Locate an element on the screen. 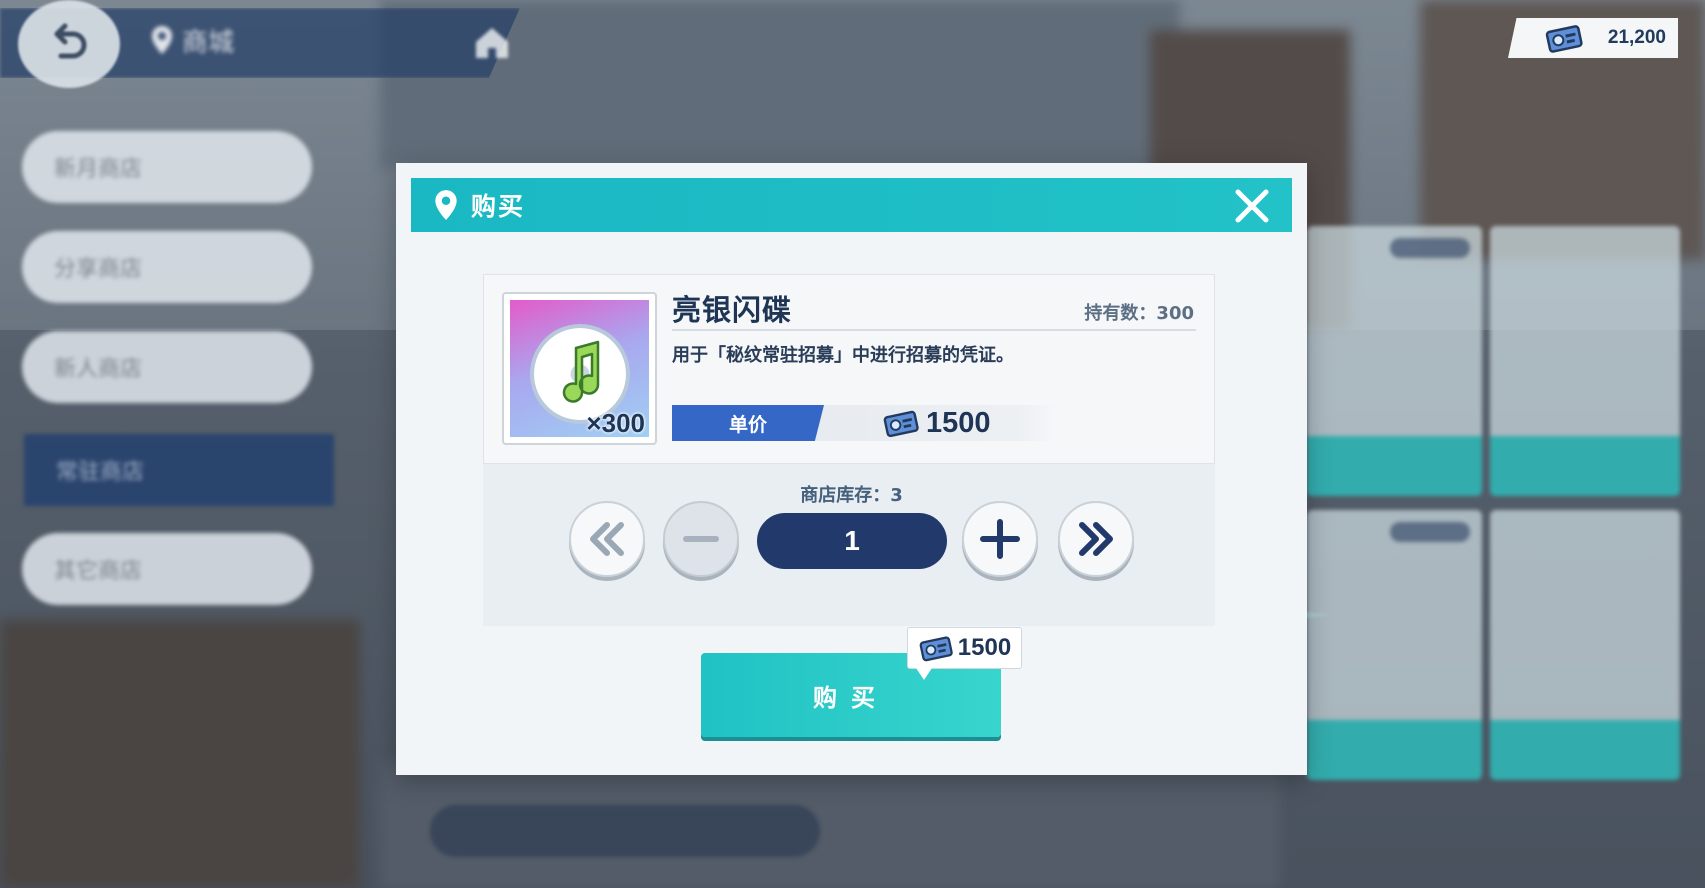 This screenshot has width=1705, height=888. increase-quantity-button is located at coordinates (1000, 539).